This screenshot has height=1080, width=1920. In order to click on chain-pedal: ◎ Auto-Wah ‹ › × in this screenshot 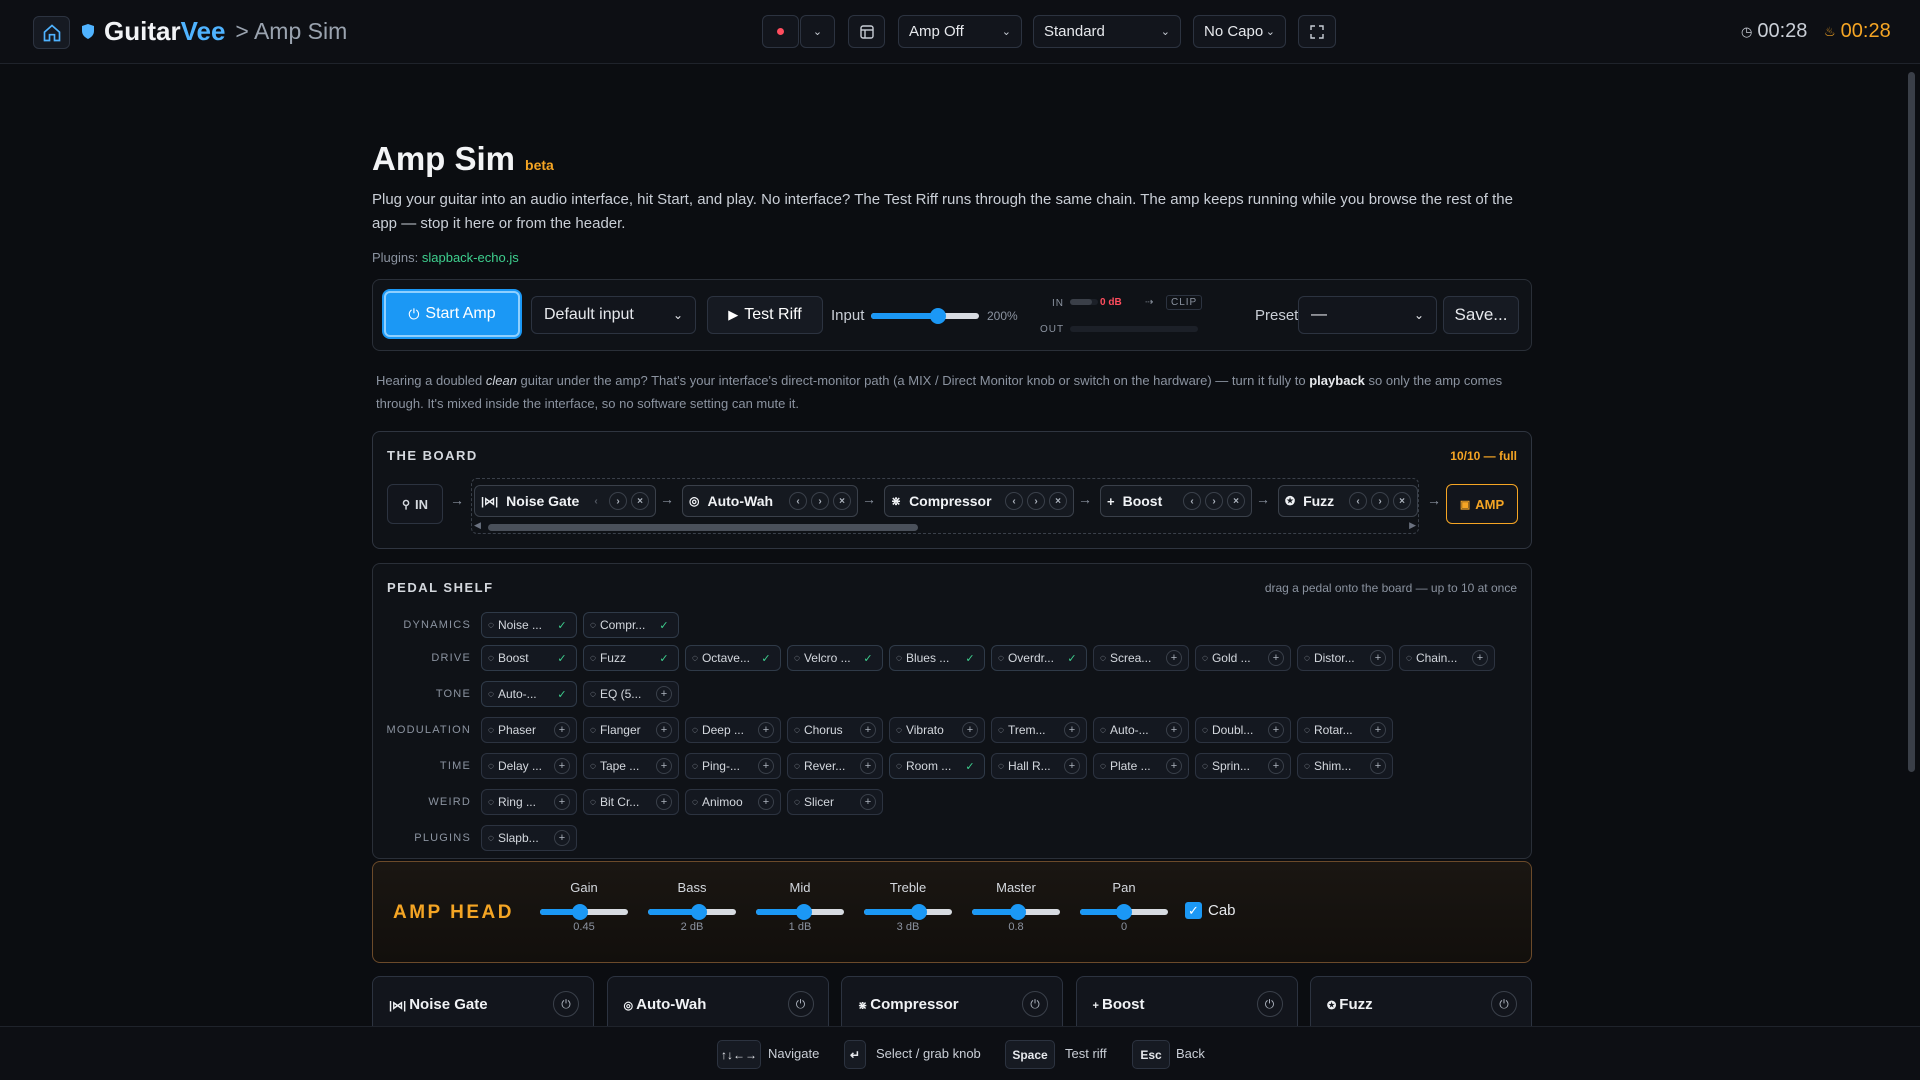, I will do `click(770, 501)`.